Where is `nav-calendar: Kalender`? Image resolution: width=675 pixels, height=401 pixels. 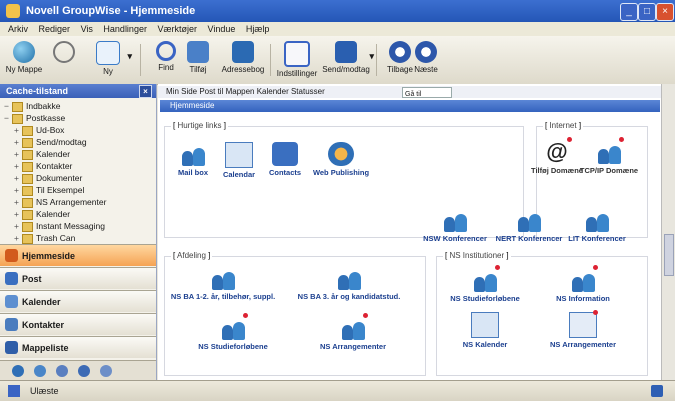
nav-calendar: Kalender is located at coordinates (78, 301).